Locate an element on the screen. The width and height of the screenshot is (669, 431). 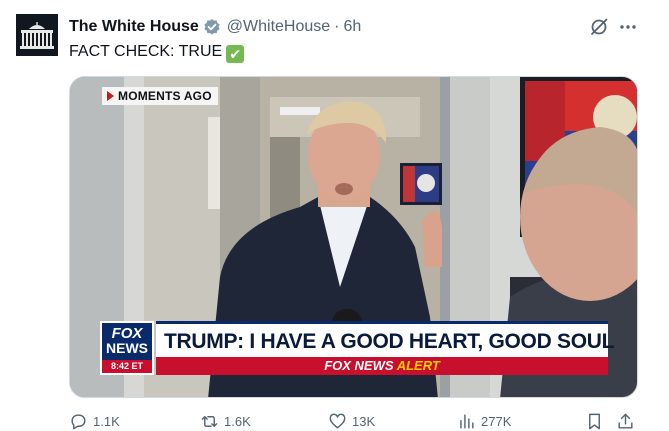
like-count: 13K is located at coordinates (364, 421).